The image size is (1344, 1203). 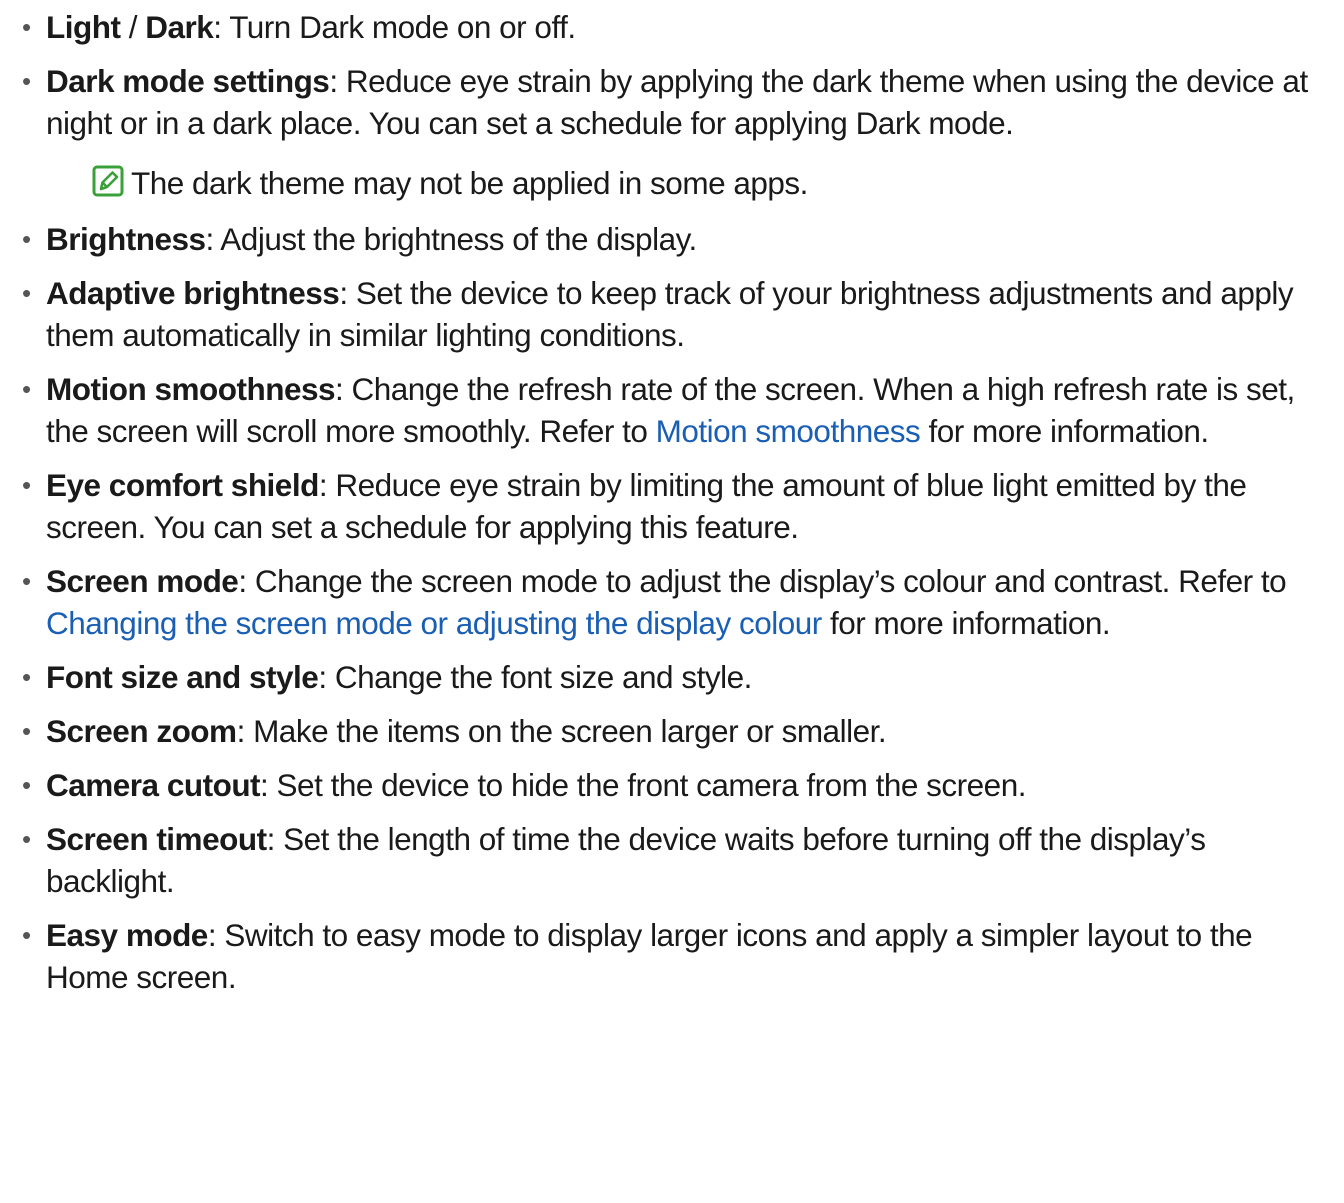 I want to click on item-description: : Turn Dark mode on or off., so click(x=394, y=27).